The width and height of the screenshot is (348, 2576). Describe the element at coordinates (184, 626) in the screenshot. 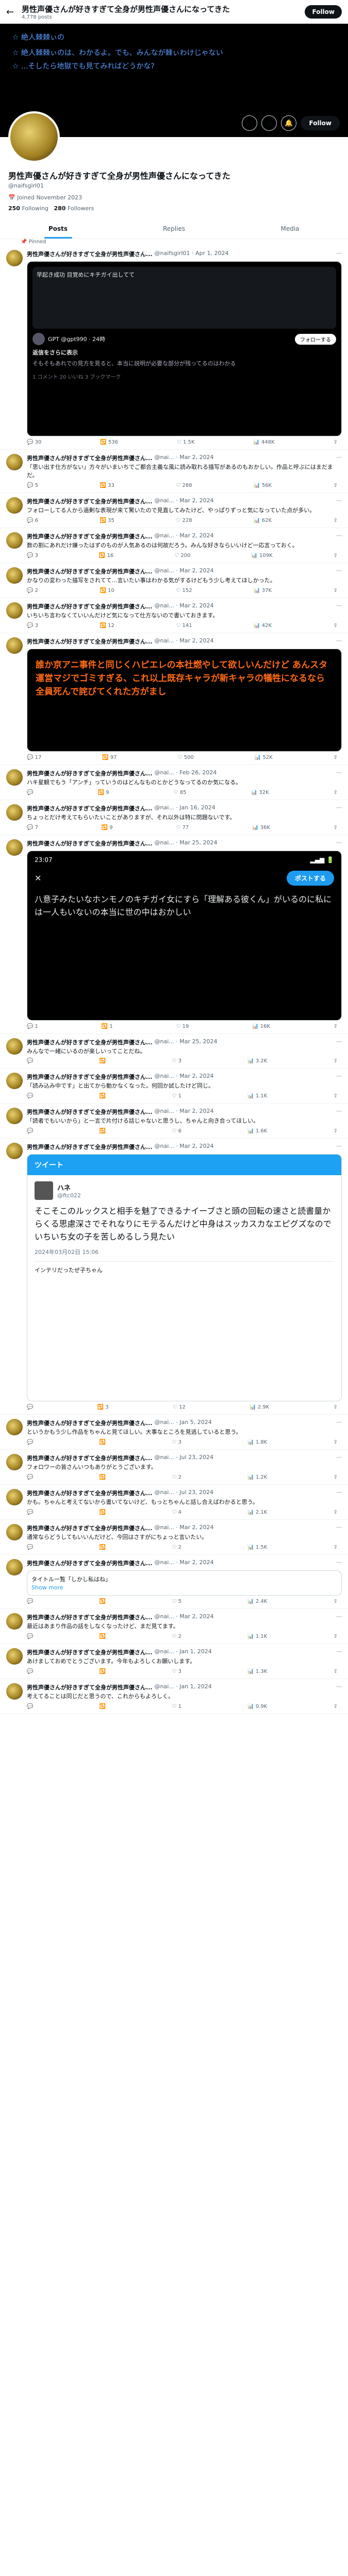

I see `like-icon: ♡ 141` at that location.